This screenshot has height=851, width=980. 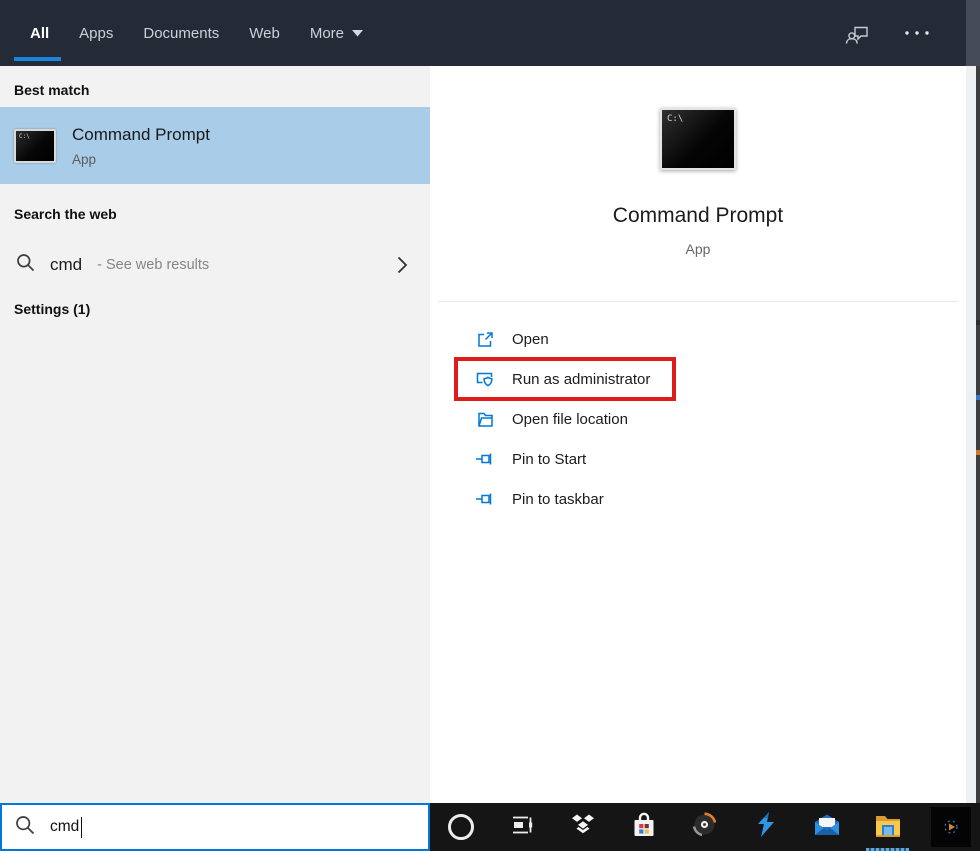 I want to click on tab-all: All, so click(x=37, y=33).